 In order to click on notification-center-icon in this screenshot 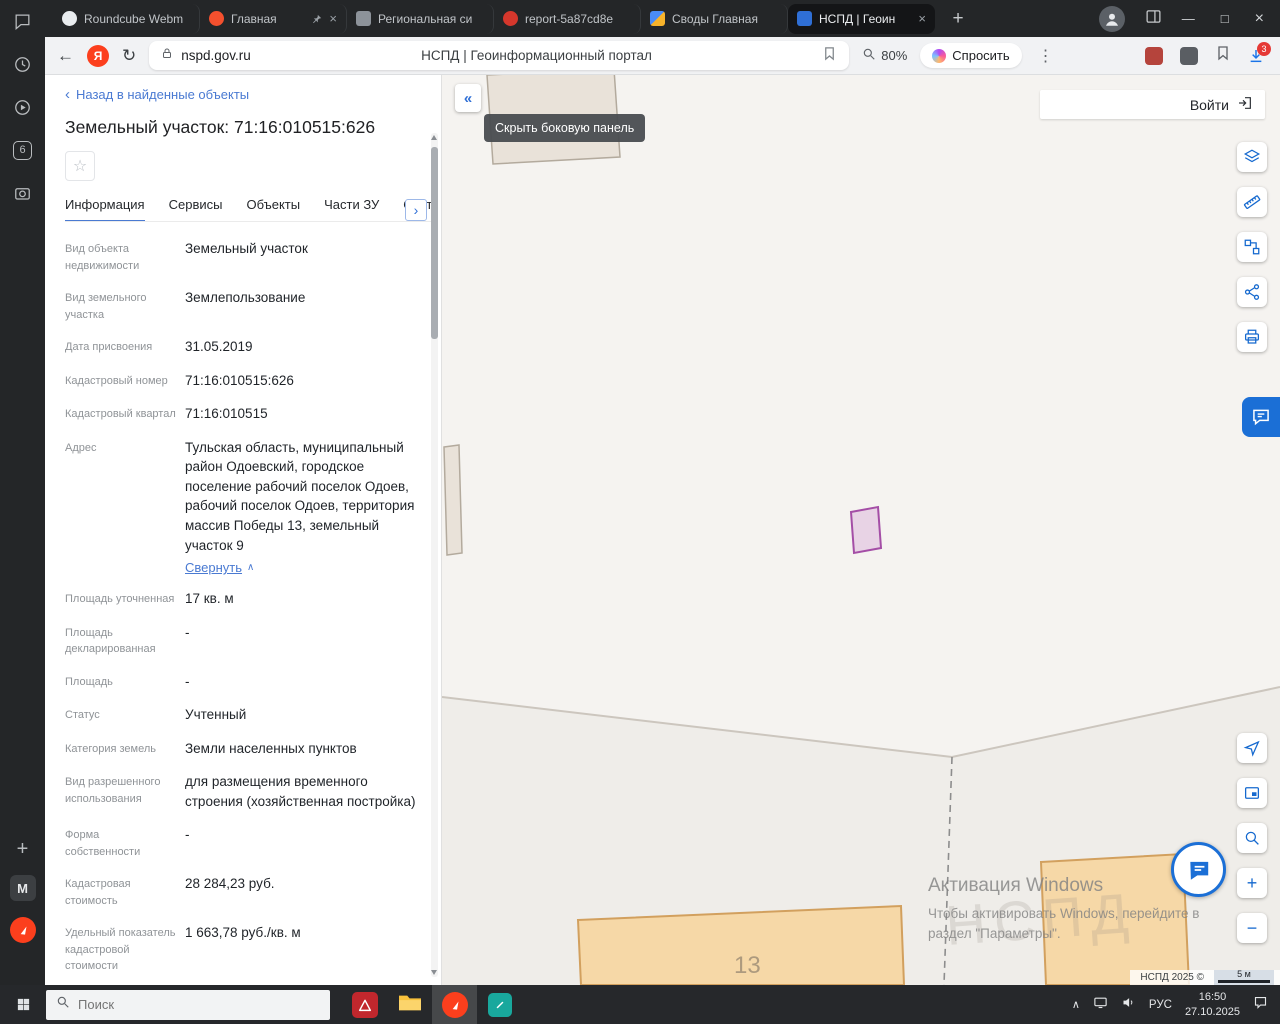, I will do `click(1260, 1005)`.